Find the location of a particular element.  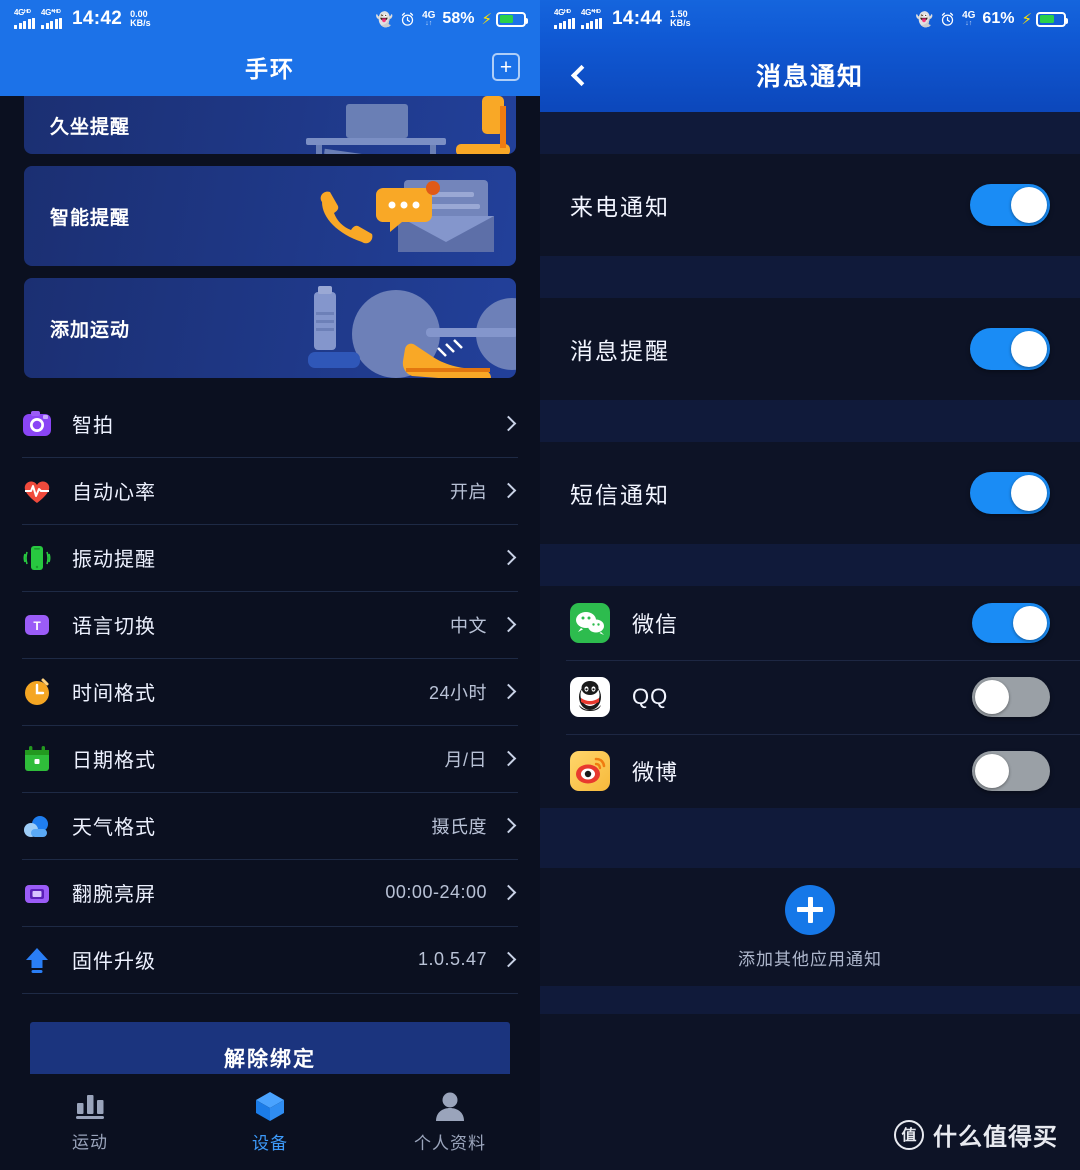

list-item-label: 语言切换 is located at coordinates (114, 627).